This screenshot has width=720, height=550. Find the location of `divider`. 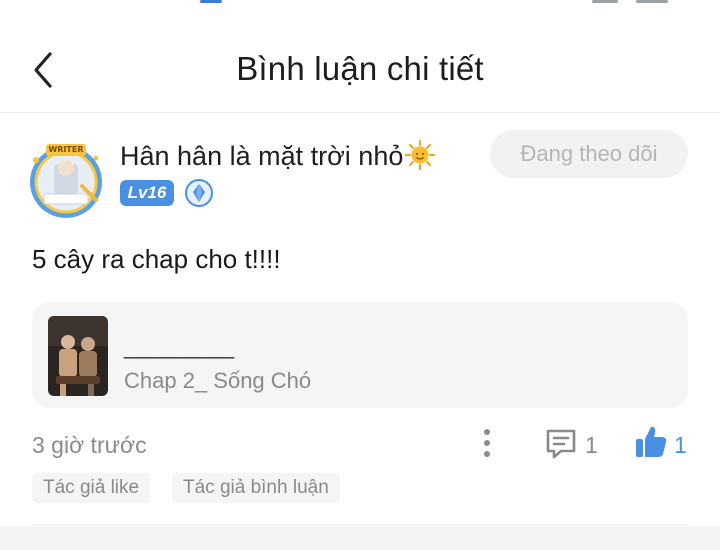

divider is located at coordinates (360, 524).